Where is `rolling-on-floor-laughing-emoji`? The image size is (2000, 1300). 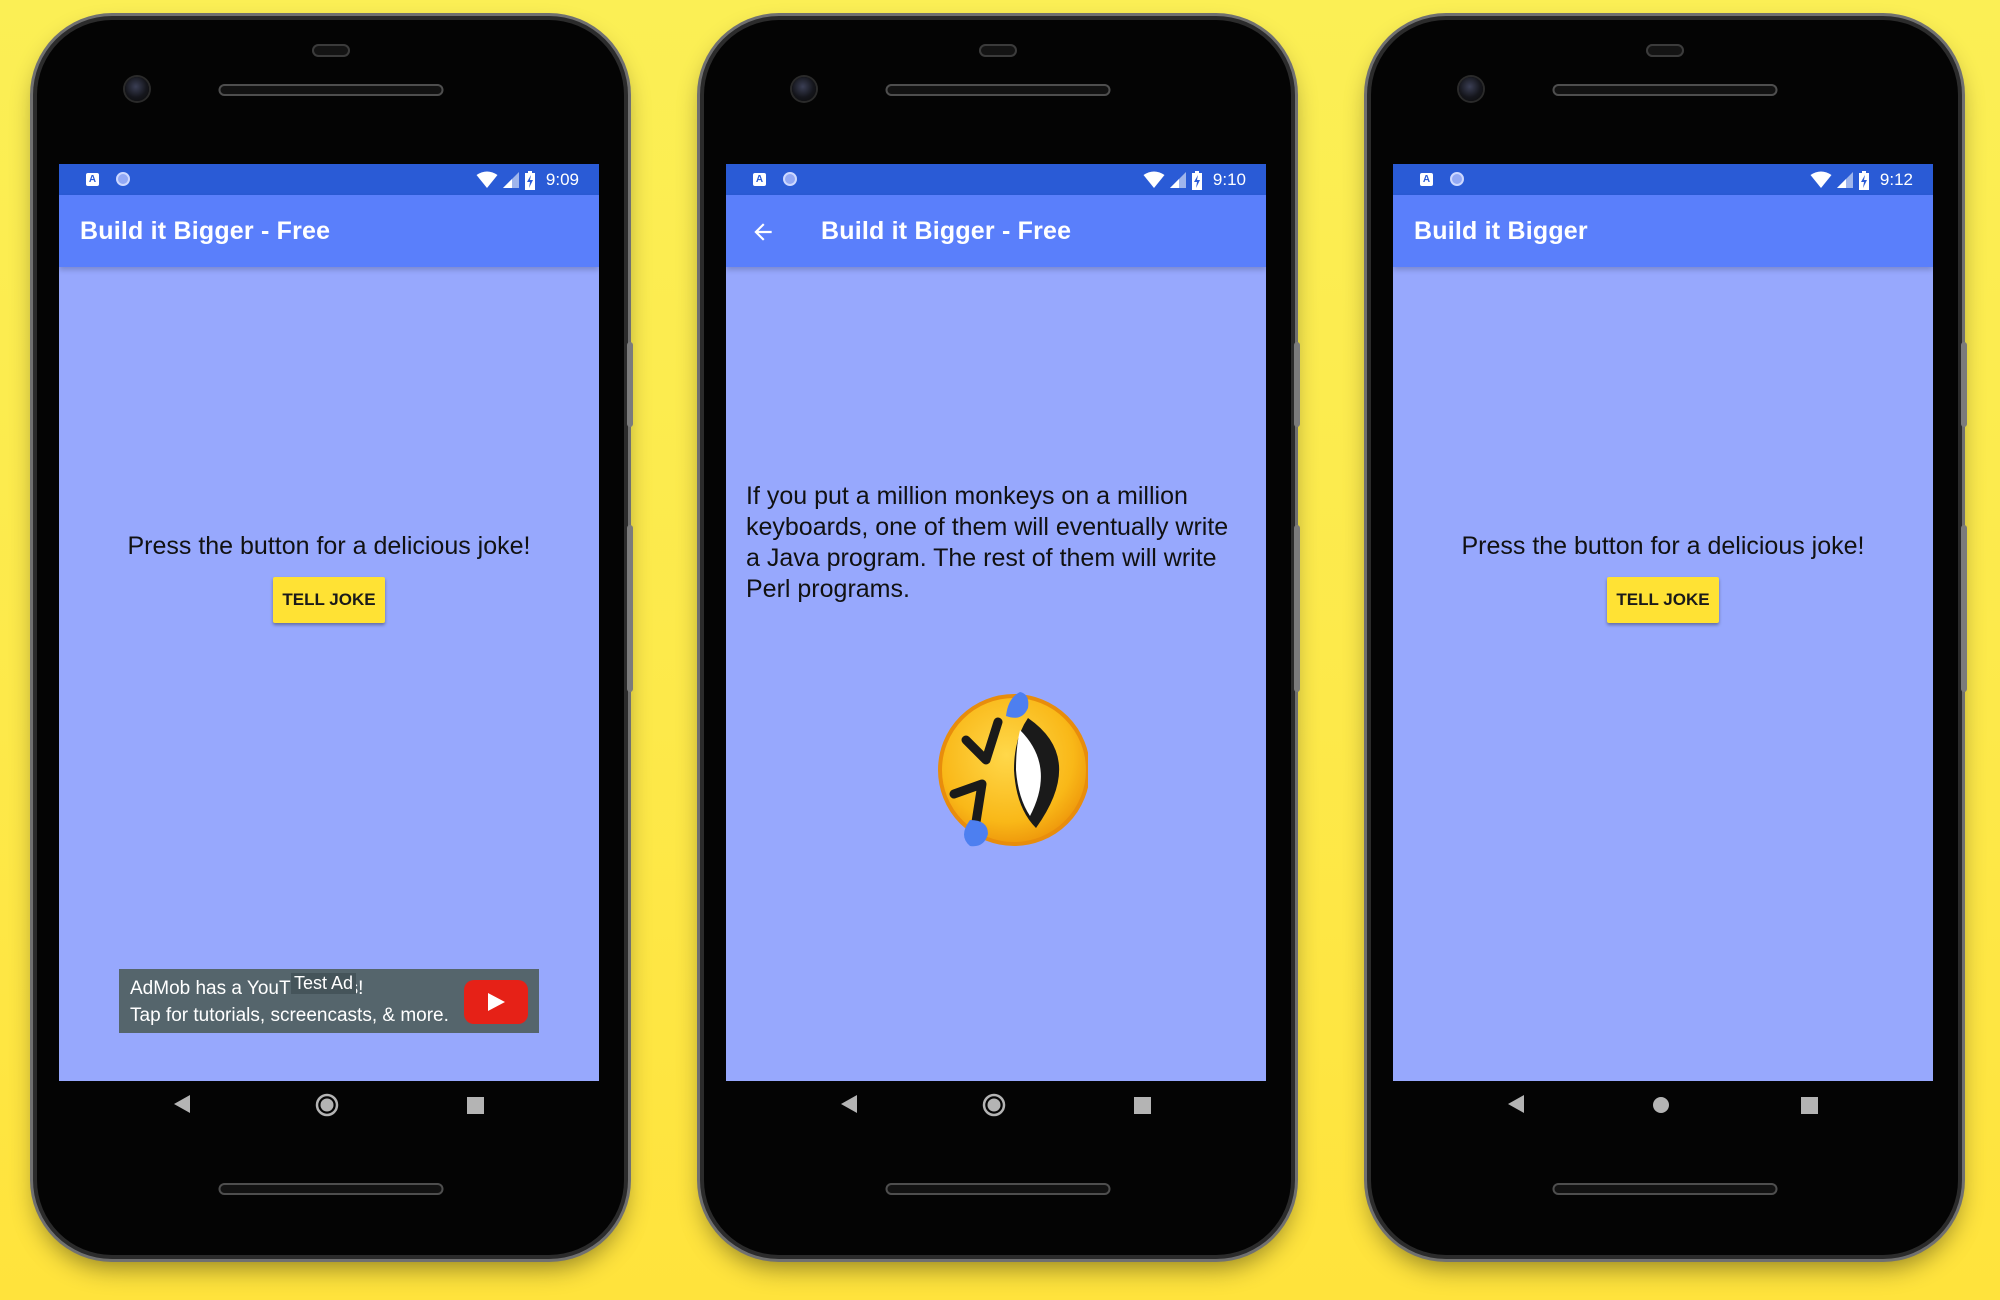 rolling-on-floor-laughing-emoji is located at coordinates (1013, 769).